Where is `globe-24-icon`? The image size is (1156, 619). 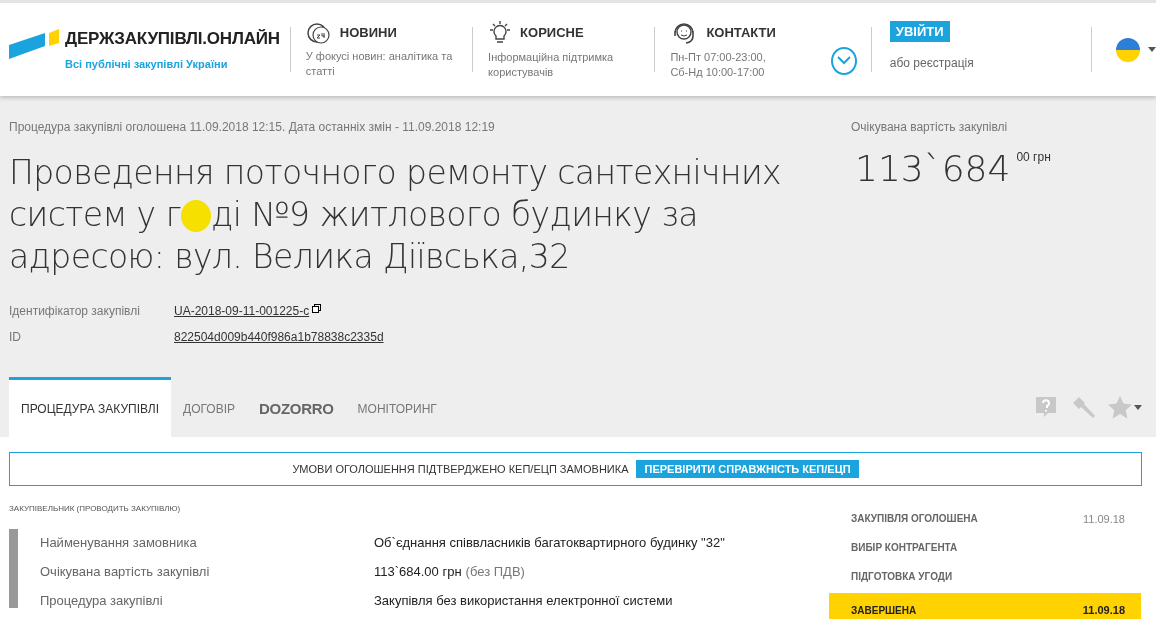 globe-24-icon is located at coordinates (318, 32).